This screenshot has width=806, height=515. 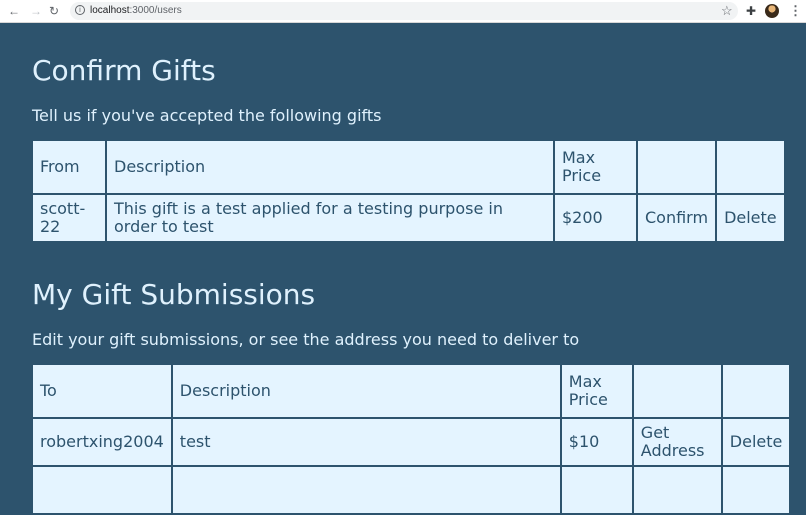 I want to click on url-host: localhost, so click(x=110, y=10).